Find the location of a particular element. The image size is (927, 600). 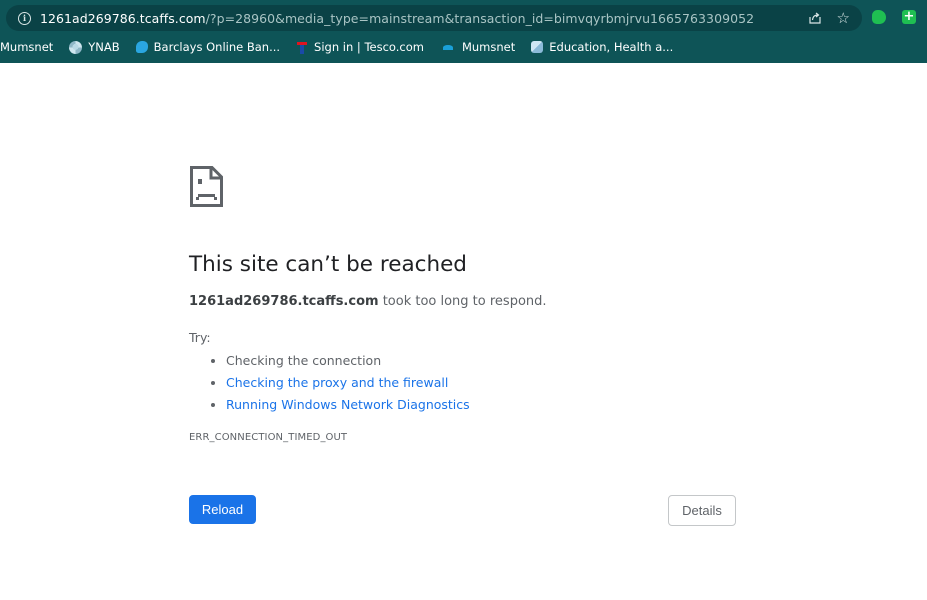

details-button: Details is located at coordinates (702, 510).